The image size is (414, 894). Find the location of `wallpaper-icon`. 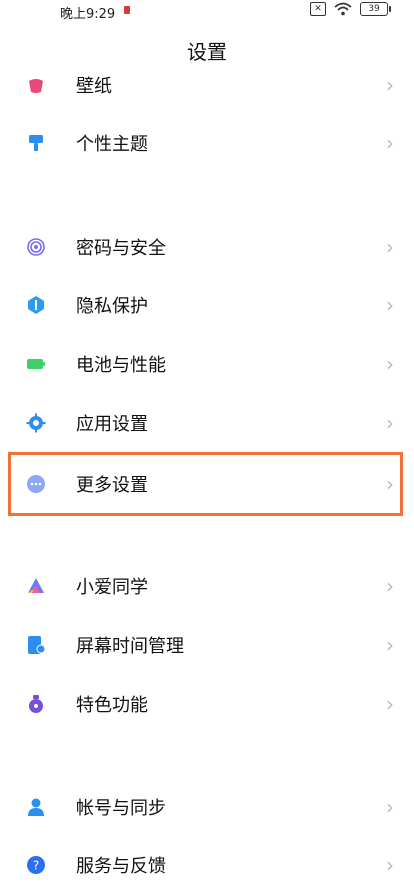

wallpaper-icon is located at coordinates (36, 86).